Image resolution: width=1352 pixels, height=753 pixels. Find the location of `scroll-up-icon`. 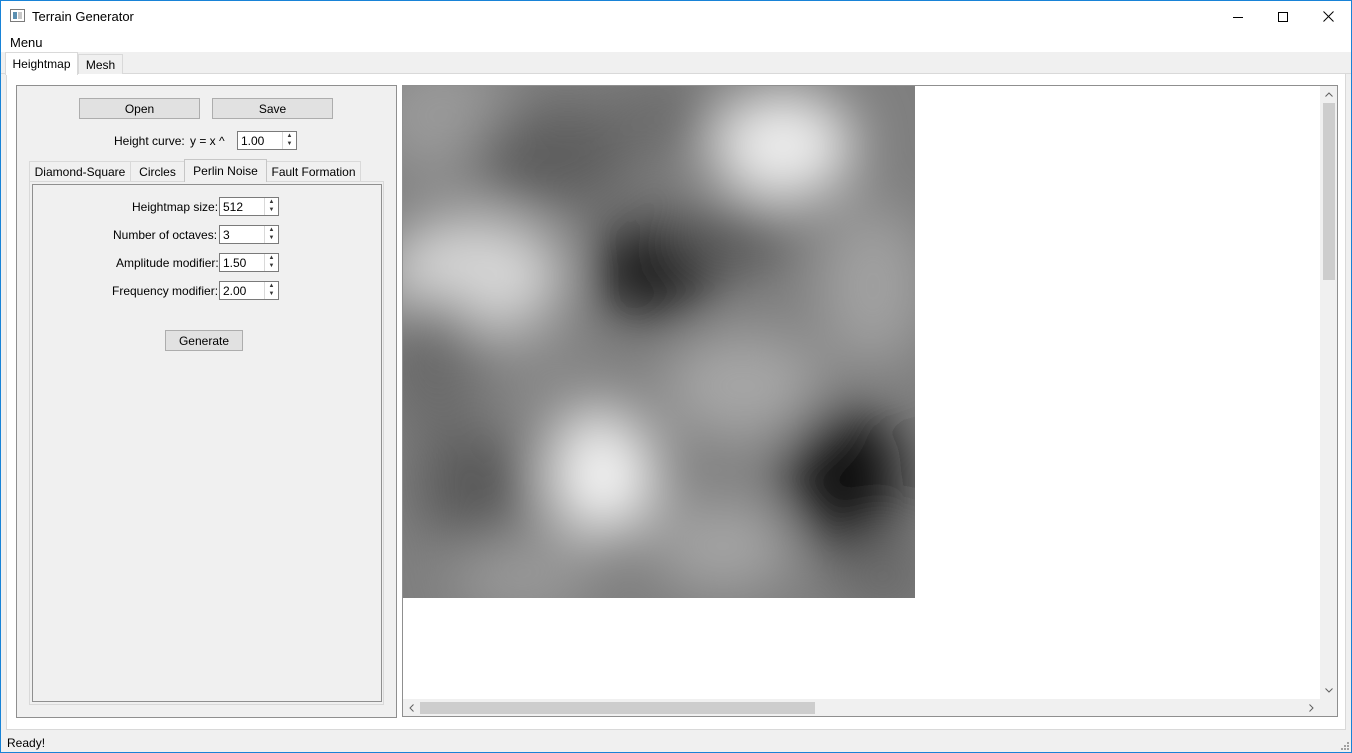

scroll-up-icon is located at coordinates (1328, 94).